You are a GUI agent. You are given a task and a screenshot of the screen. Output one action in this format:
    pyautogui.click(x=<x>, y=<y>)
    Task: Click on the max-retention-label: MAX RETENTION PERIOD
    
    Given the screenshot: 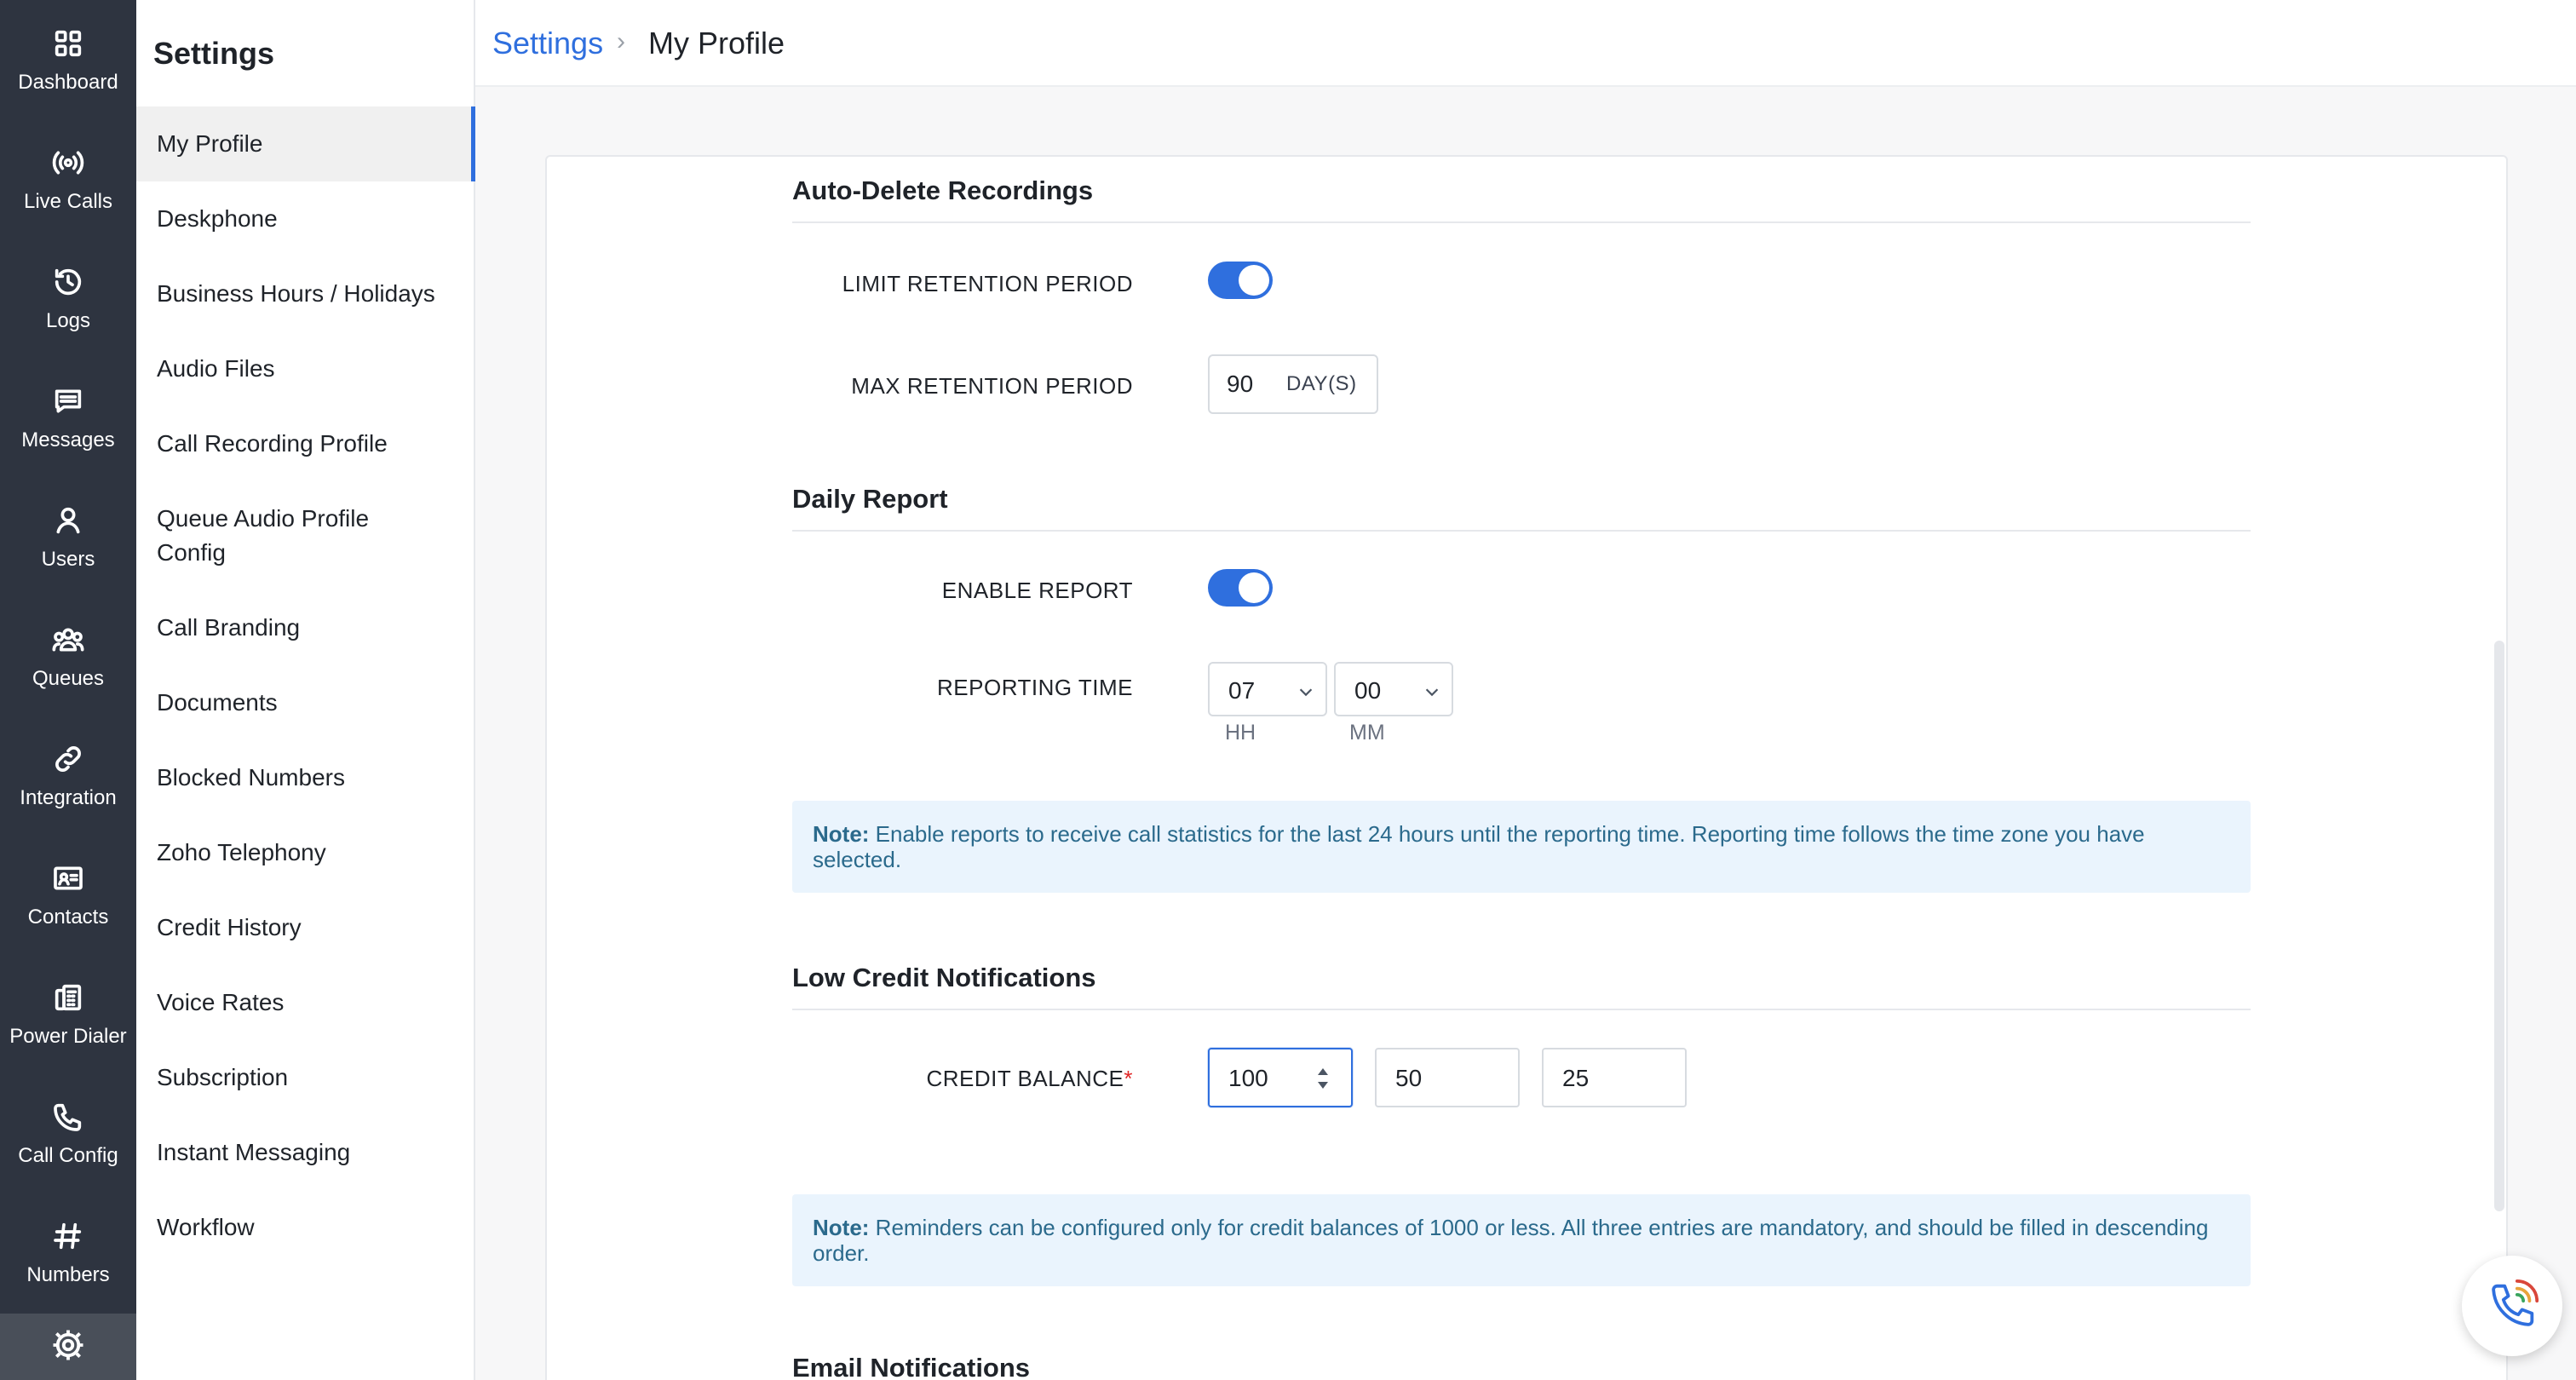 What is the action you would take?
    pyautogui.click(x=992, y=386)
    